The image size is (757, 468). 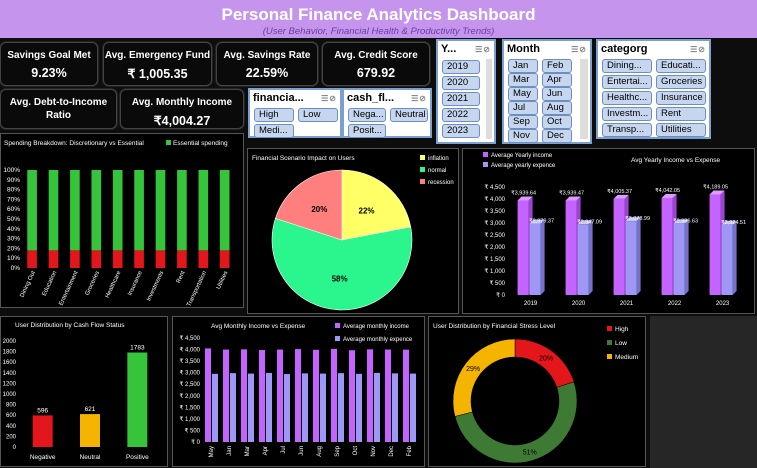 I want to click on x-tick-label: May, so click(x=212, y=451).